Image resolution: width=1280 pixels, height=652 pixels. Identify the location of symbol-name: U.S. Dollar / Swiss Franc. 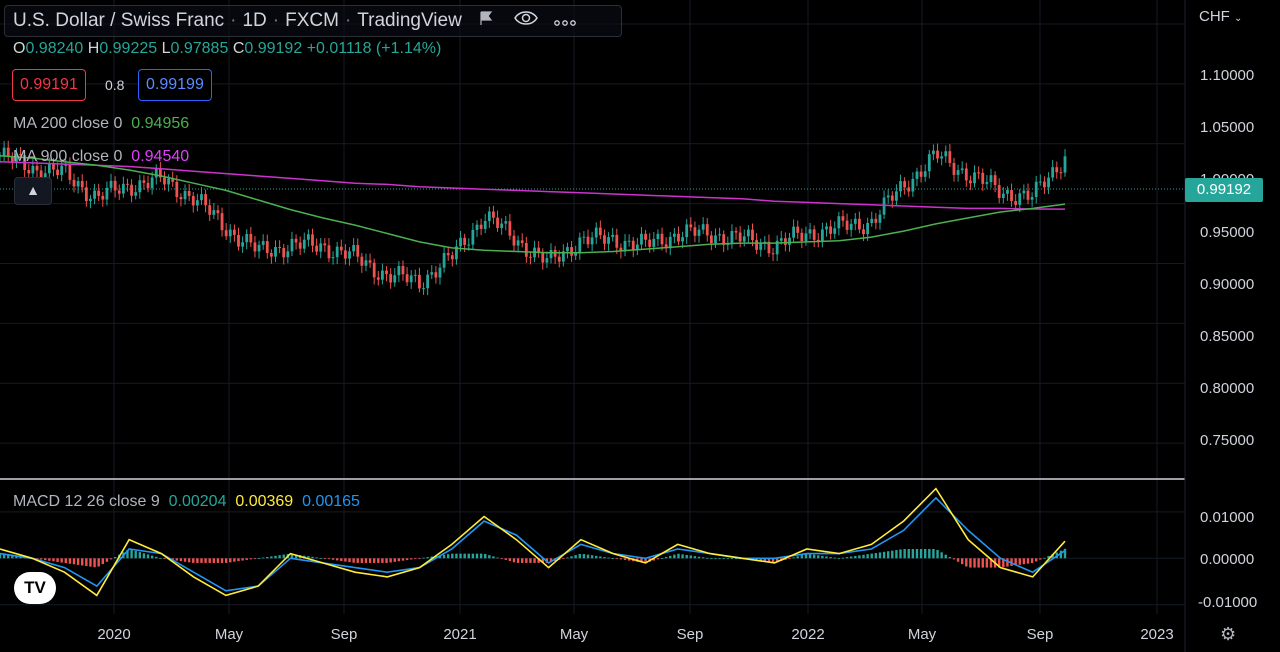
(119, 20).